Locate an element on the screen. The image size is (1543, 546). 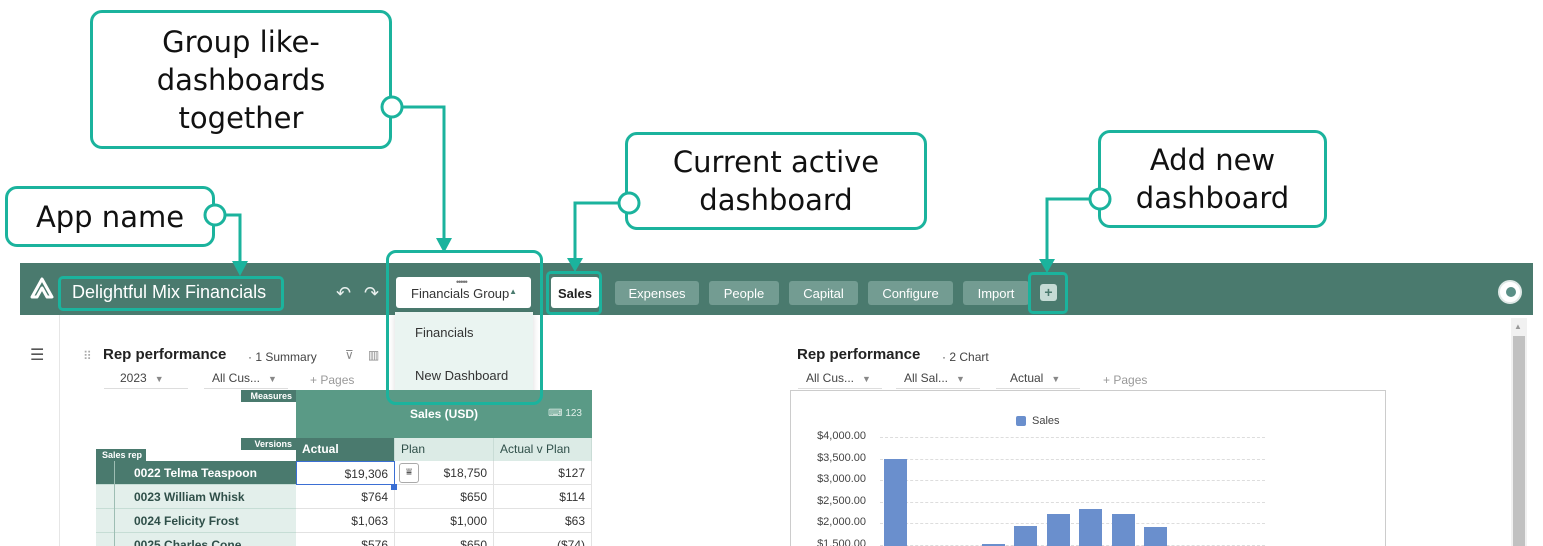
legend-label: Sales is located at coordinates (1046, 421).